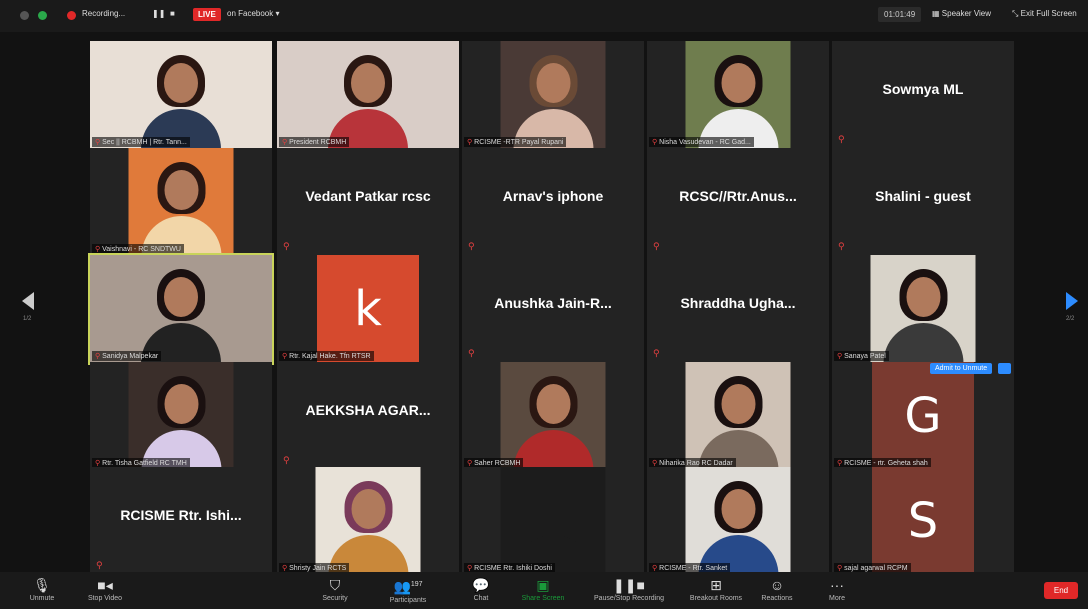  Describe the element at coordinates (138, 249) in the screenshot. I see `participant-name-label: ⚲ Vaishnavi - RC SNDTWU` at that location.